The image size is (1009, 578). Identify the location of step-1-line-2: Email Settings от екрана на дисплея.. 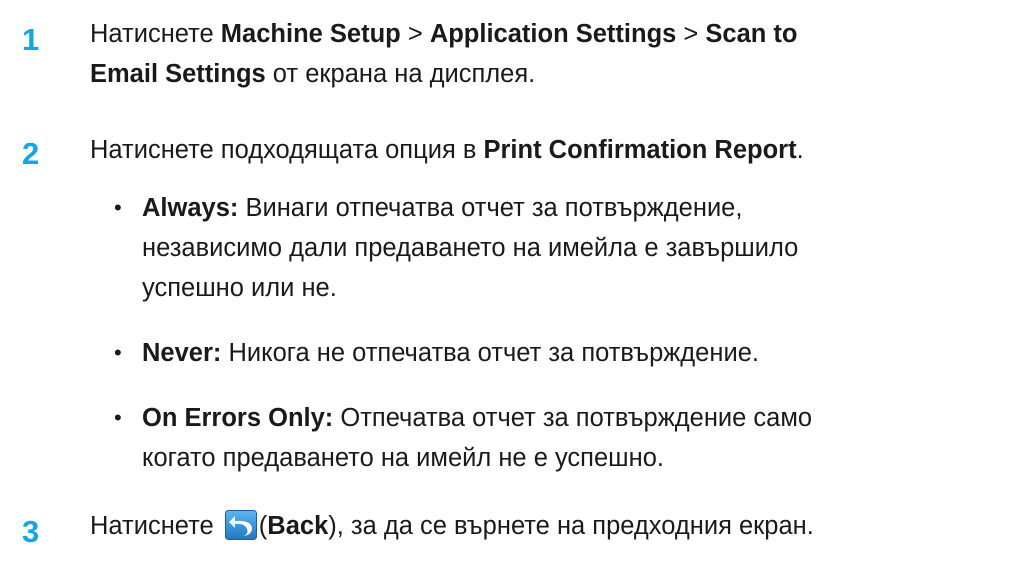
(545, 74).